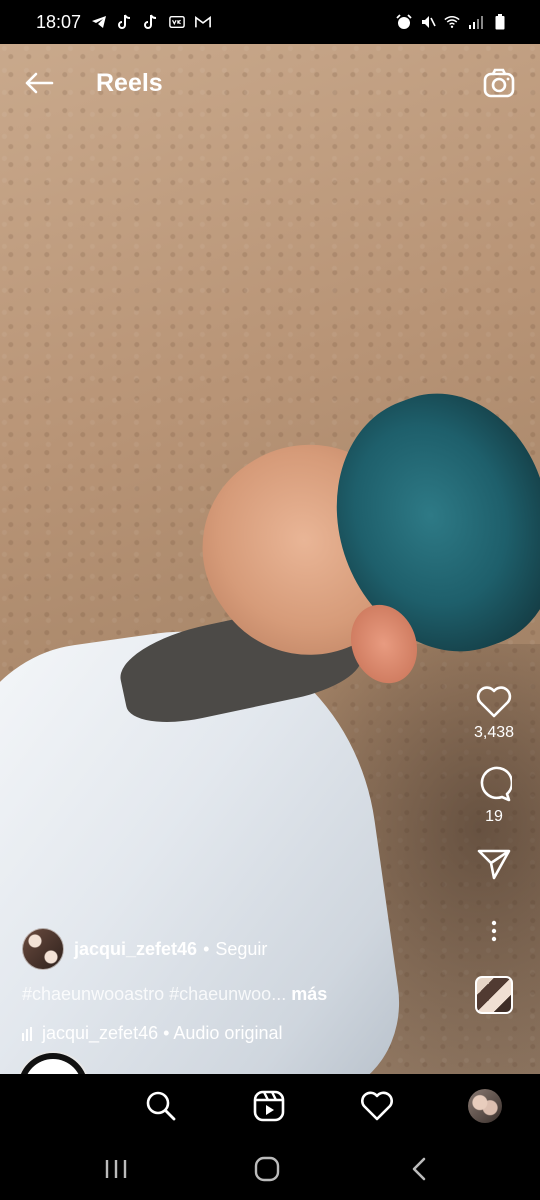  What do you see at coordinates (428, 22) in the screenshot?
I see `mute-icon` at bounding box center [428, 22].